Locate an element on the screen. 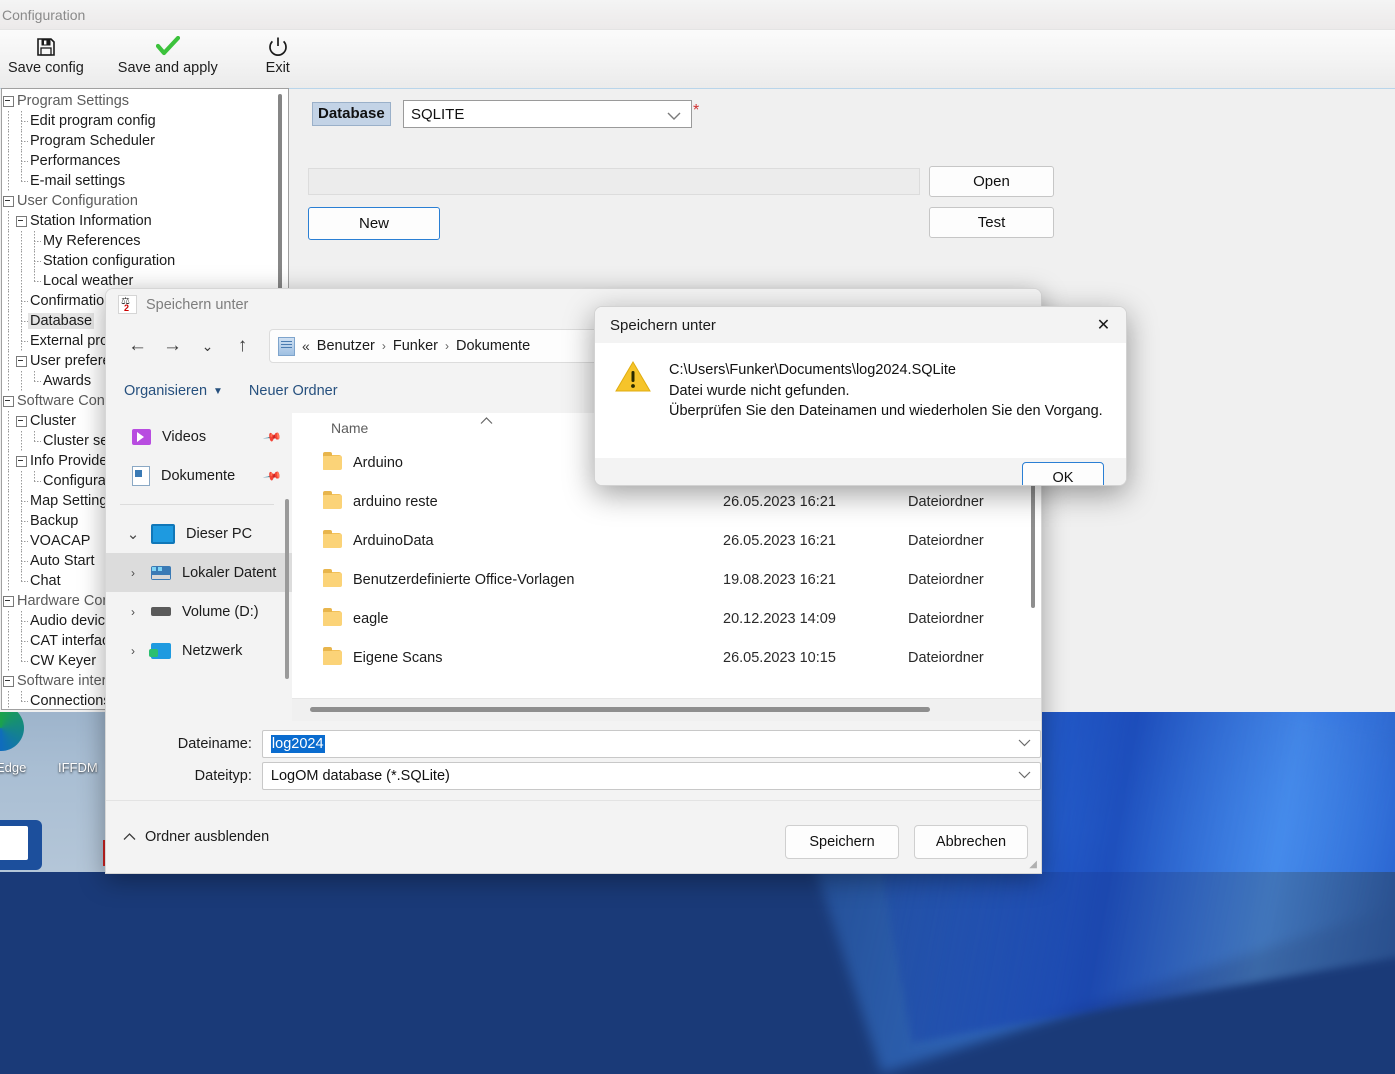 The width and height of the screenshot is (1395, 1074). tree-item-e-mail-settings: E-mail settings is located at coordinates (145, 181).